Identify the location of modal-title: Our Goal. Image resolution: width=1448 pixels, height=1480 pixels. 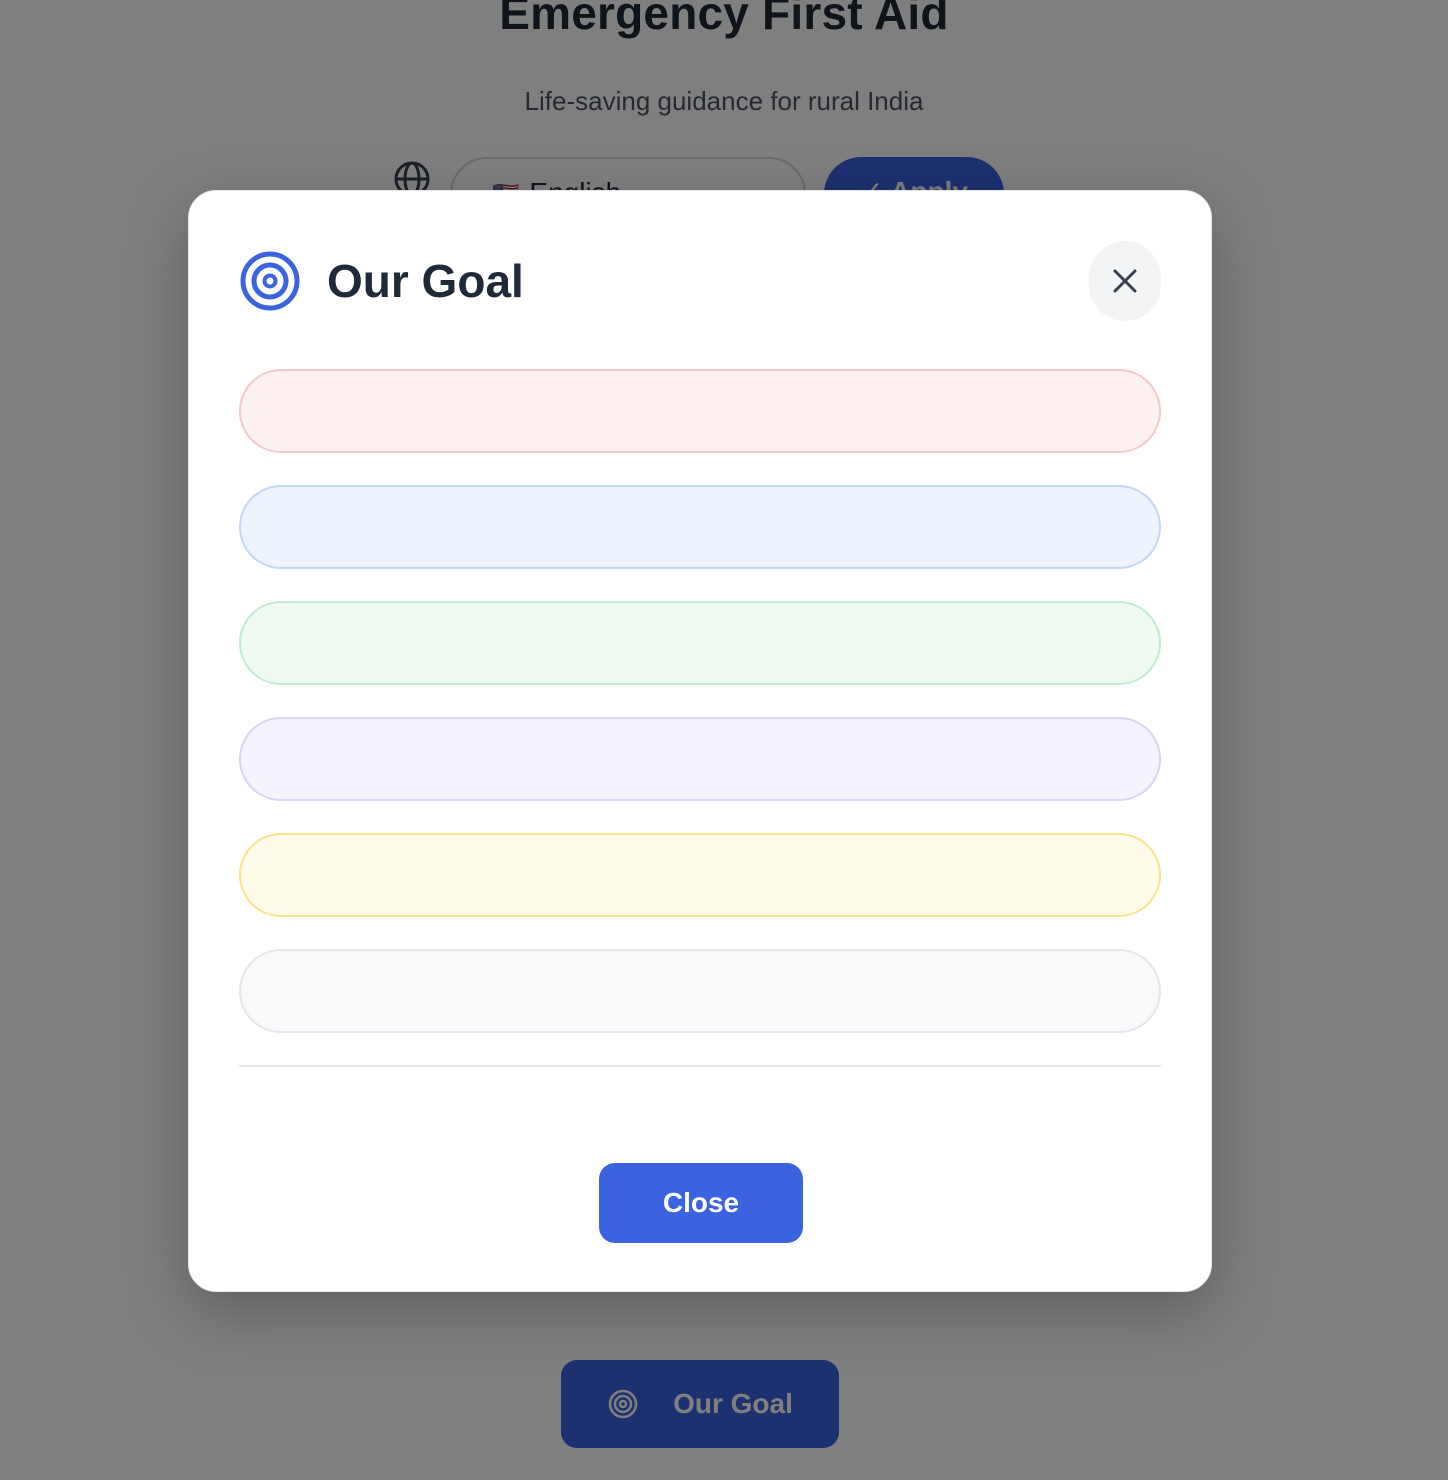
(425, 281).